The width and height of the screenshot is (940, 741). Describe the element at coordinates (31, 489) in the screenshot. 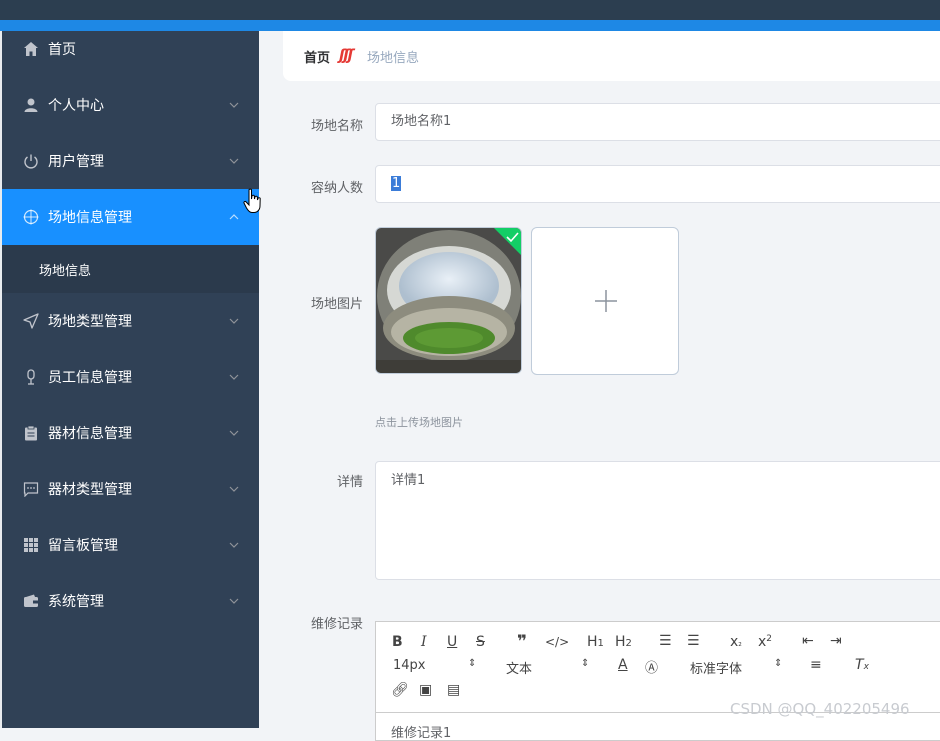

I see `chat-icon` at that location.